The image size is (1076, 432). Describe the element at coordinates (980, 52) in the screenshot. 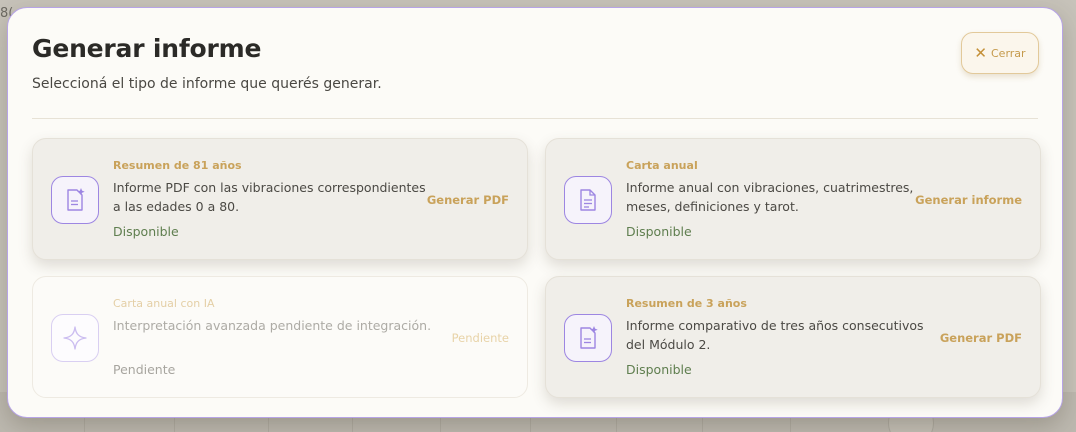

I see `close-icon: ✕` at that location.